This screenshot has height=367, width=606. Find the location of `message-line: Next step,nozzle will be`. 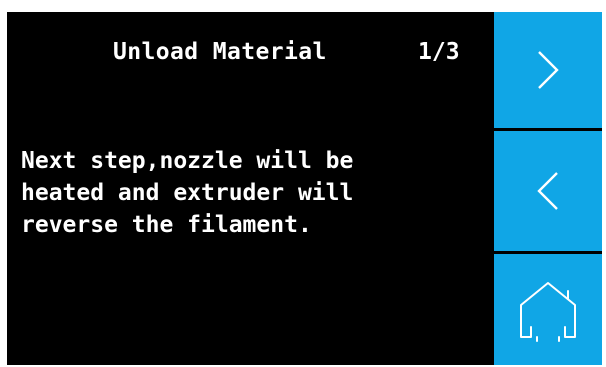

message-line: Next step,nozzle will be is located at coordinates (187, 161).